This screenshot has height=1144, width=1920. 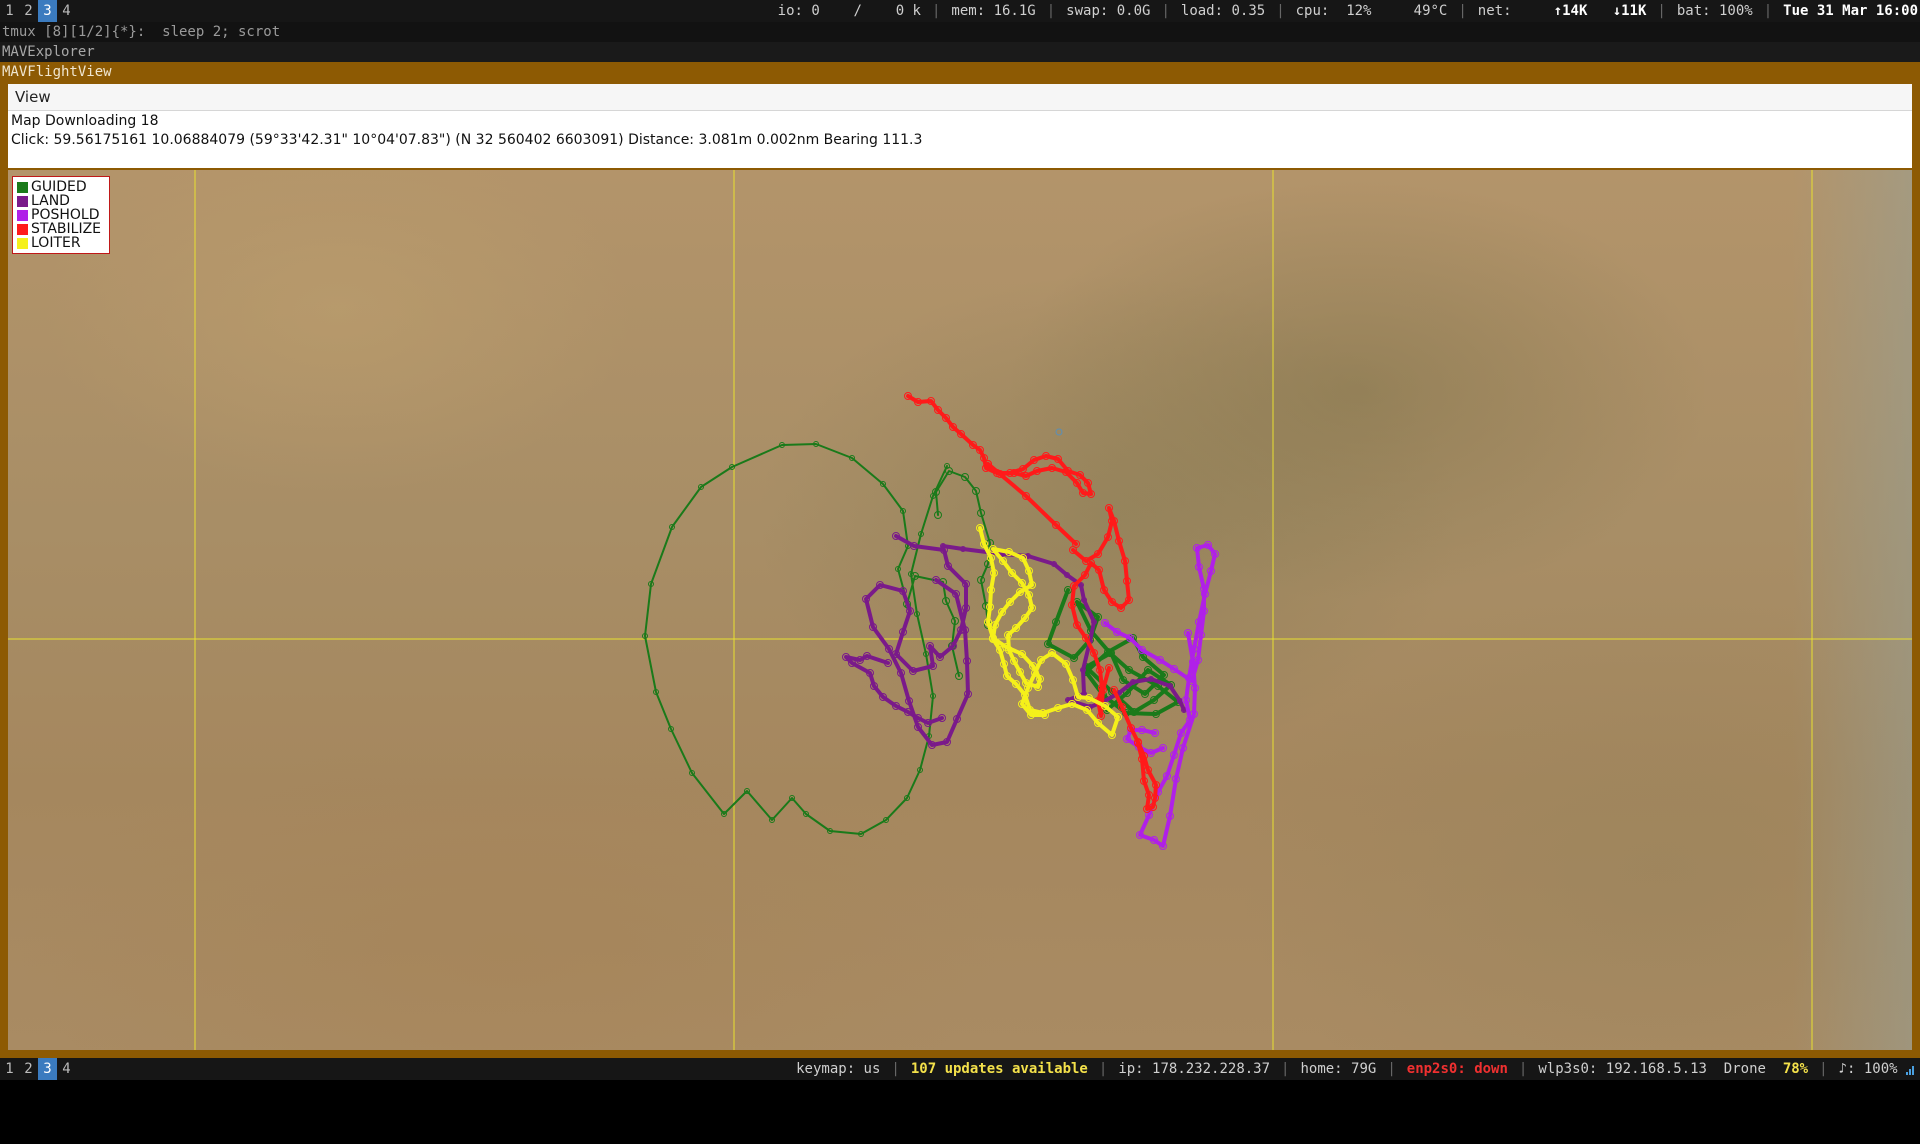 I want to click on ip-status: ip: 178.232.228.37, so click(x=1194, y=1069).